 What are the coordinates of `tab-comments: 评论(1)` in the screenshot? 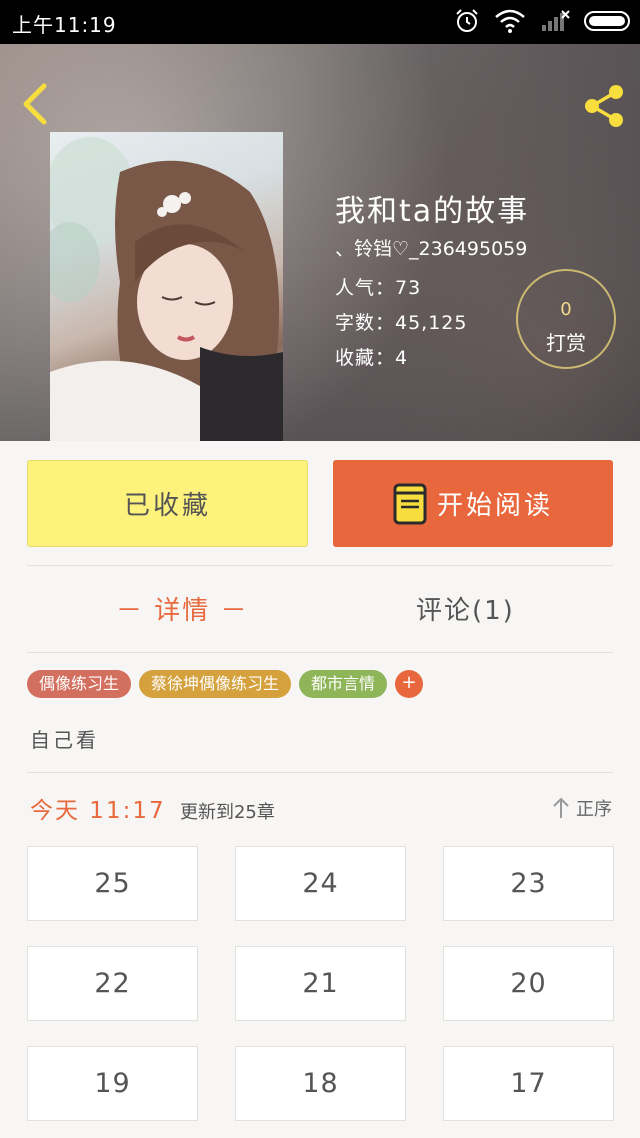 It's located at (465, 608).